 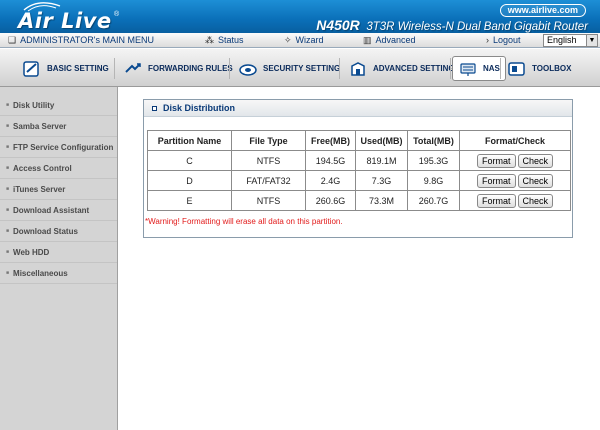 What do you see at coordinates (65, 21) in the screenshot?
I see `brand-name: Air Live` at bounding box center [65, 21].